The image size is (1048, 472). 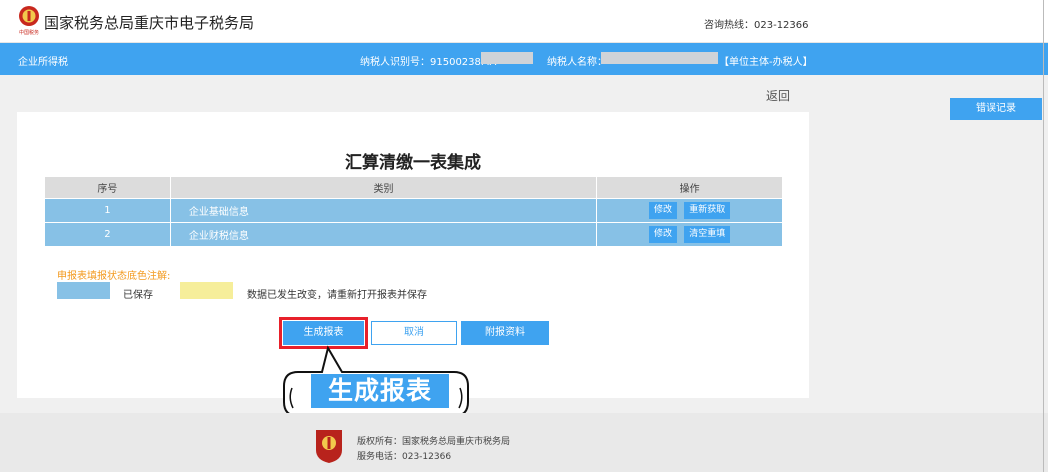 I want to click on service-phone-text: 服务电话：023-12366, so click(x=404, y=457).